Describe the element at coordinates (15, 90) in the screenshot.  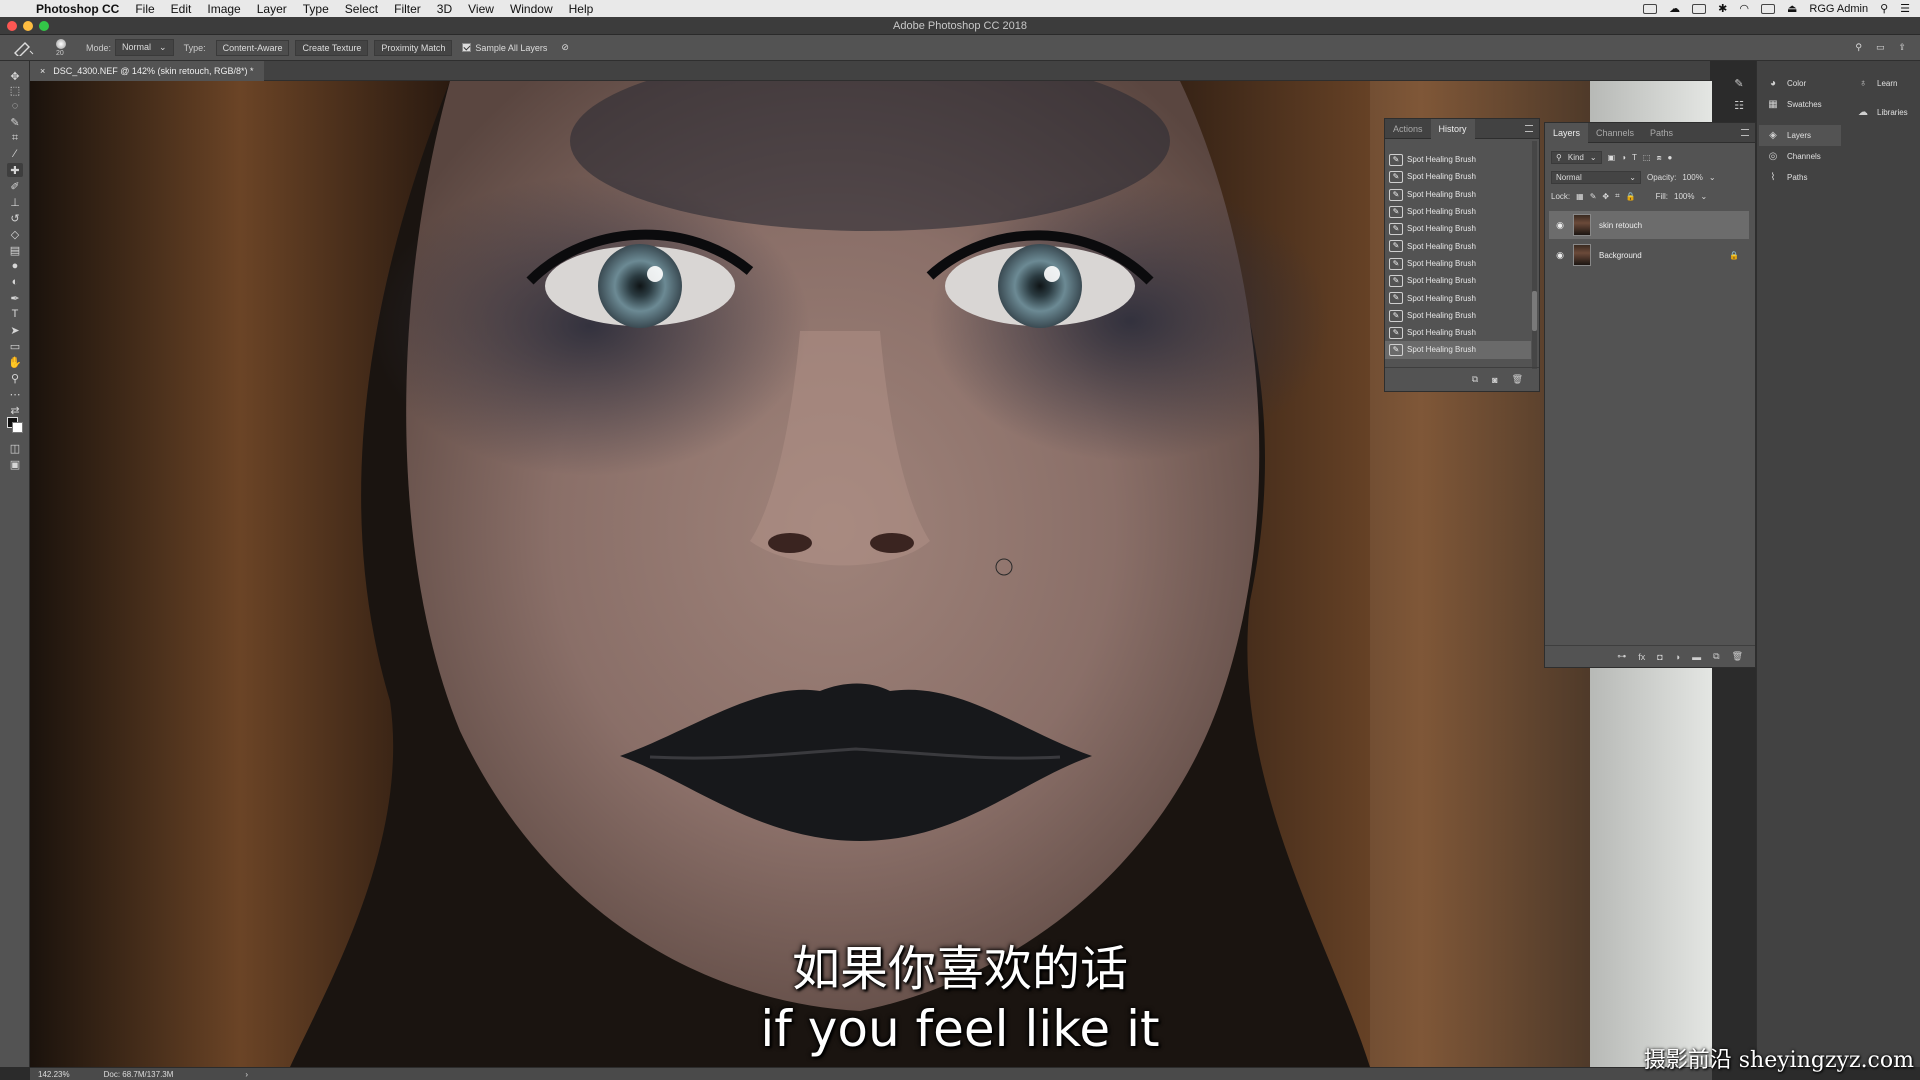
I see `marquee-tool-icon: ⬚` at that location.